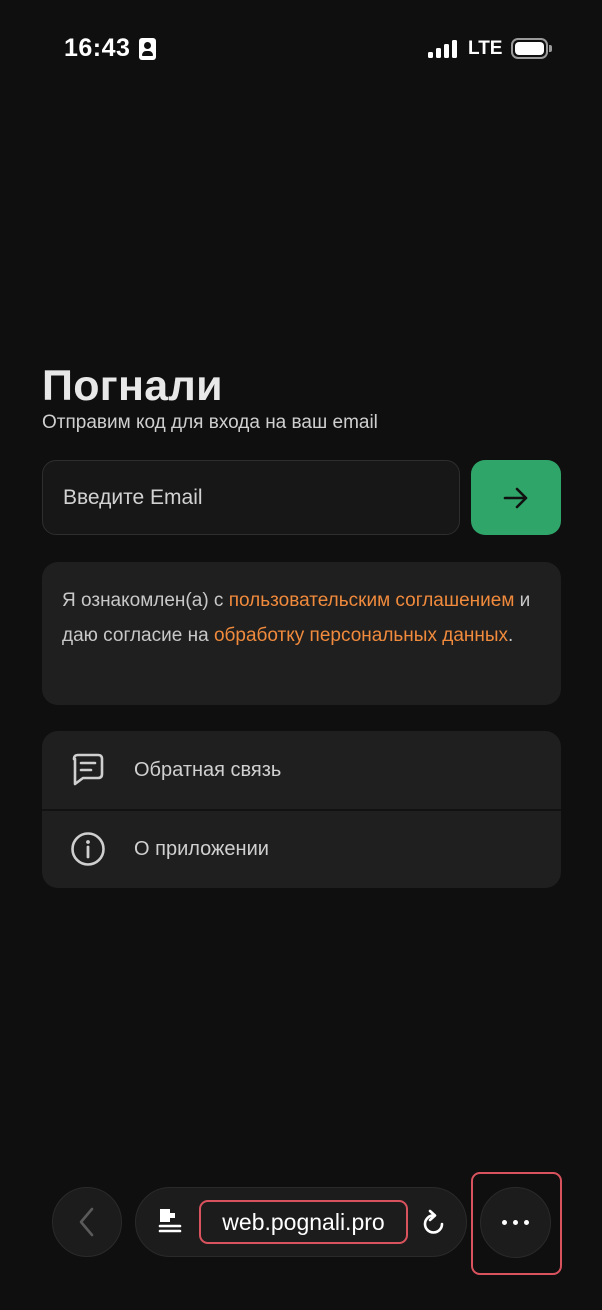 The image size is (602, 1310). What do you see at coordinates (201, 848) in the screenshot?
I see `menu-item-label: О приложении` at bounding box center [201, 848].